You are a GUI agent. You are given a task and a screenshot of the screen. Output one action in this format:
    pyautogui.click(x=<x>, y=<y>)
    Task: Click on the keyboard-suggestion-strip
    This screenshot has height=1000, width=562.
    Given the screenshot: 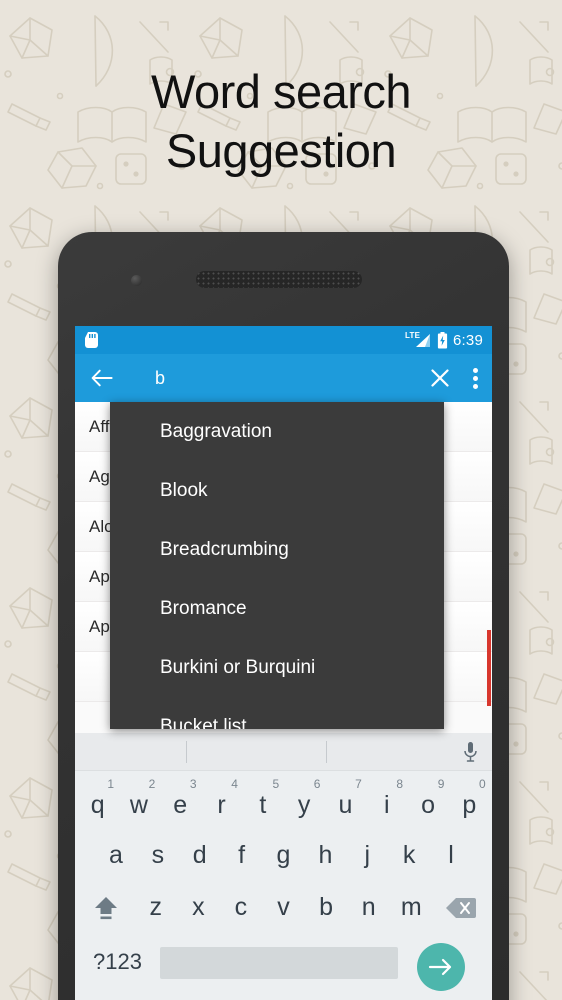 What is the action you would take?
    pyautogui.click(x=283, y=752)
    